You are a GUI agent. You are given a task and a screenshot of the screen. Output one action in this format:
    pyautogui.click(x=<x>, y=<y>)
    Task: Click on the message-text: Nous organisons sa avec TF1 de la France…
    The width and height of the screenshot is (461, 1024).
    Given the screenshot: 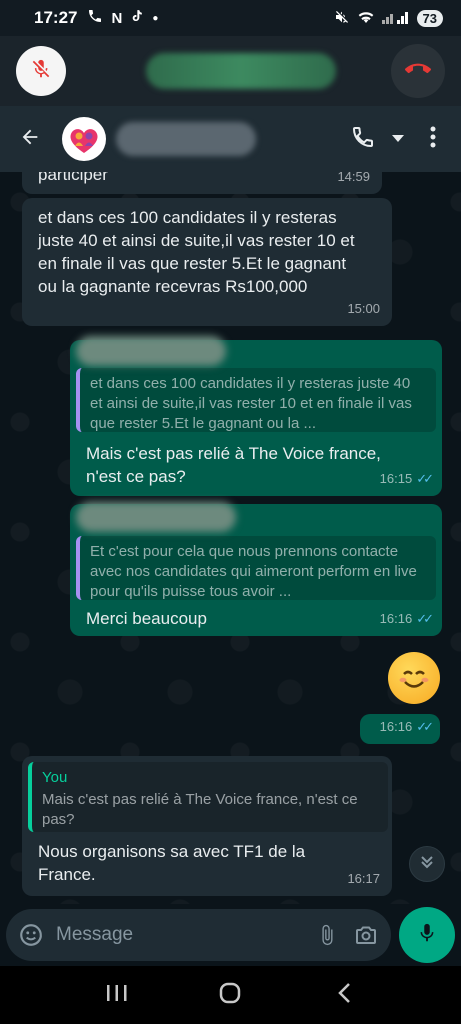 What is the action you would take?
    pyautogui.click(x=172, y=863)
    